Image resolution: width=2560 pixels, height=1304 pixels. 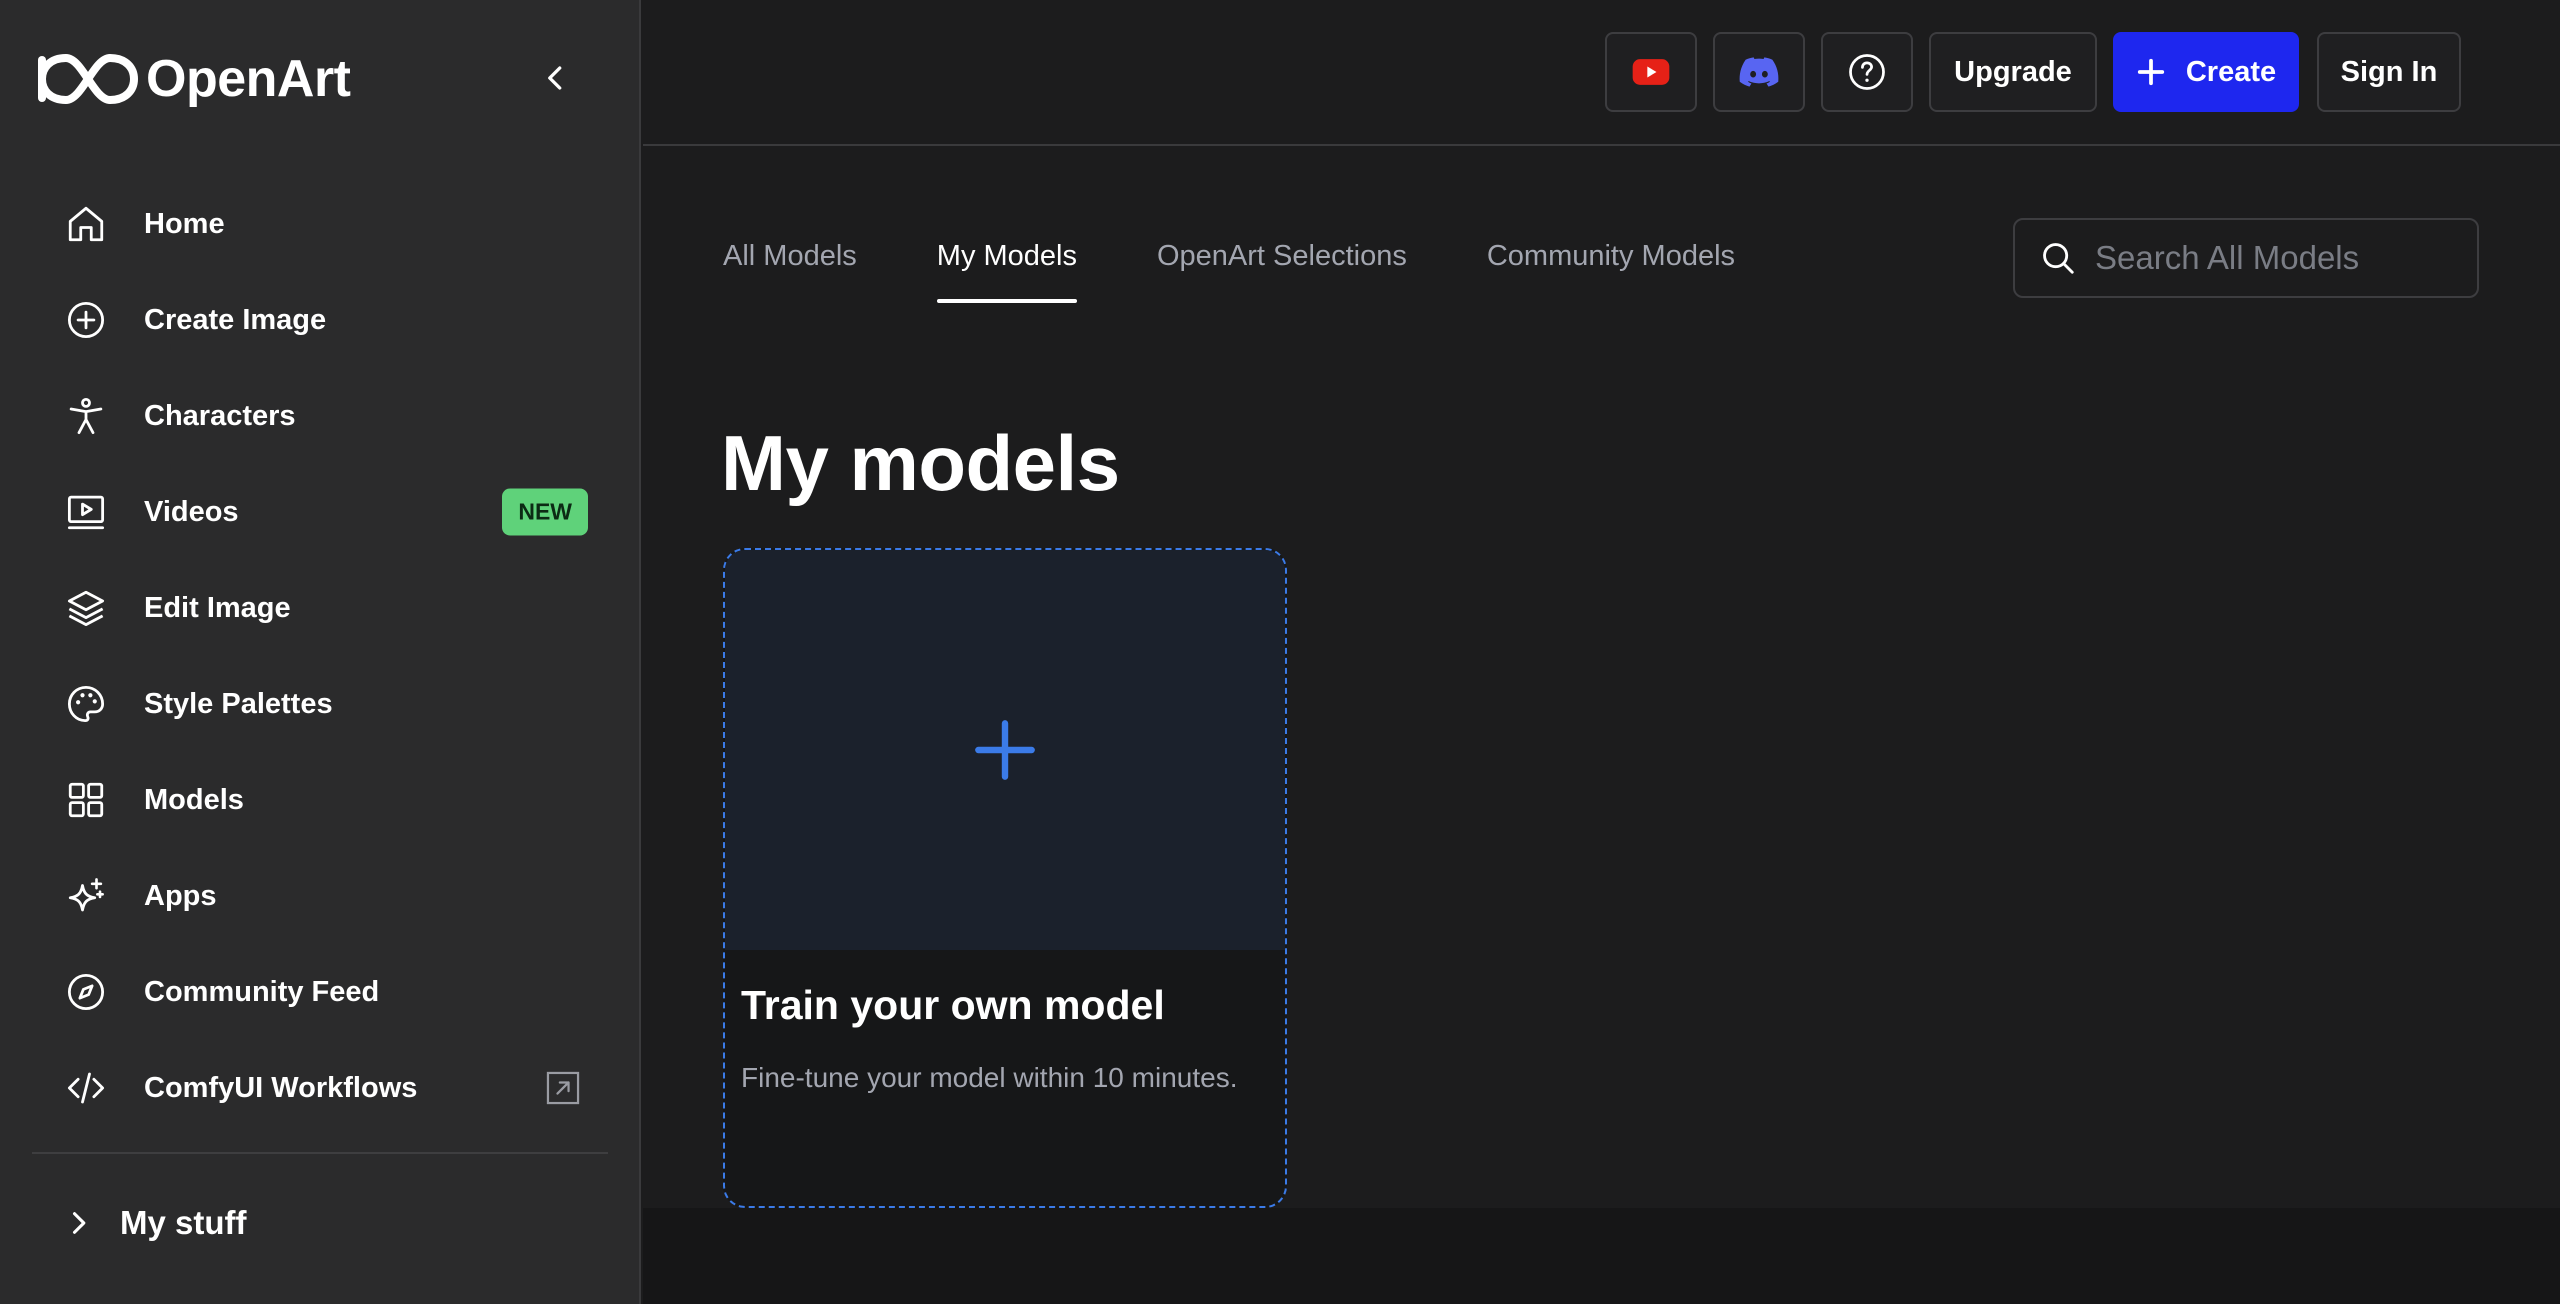 I want to click on sidebar-item-label: Home, so click(x=184, y=223).